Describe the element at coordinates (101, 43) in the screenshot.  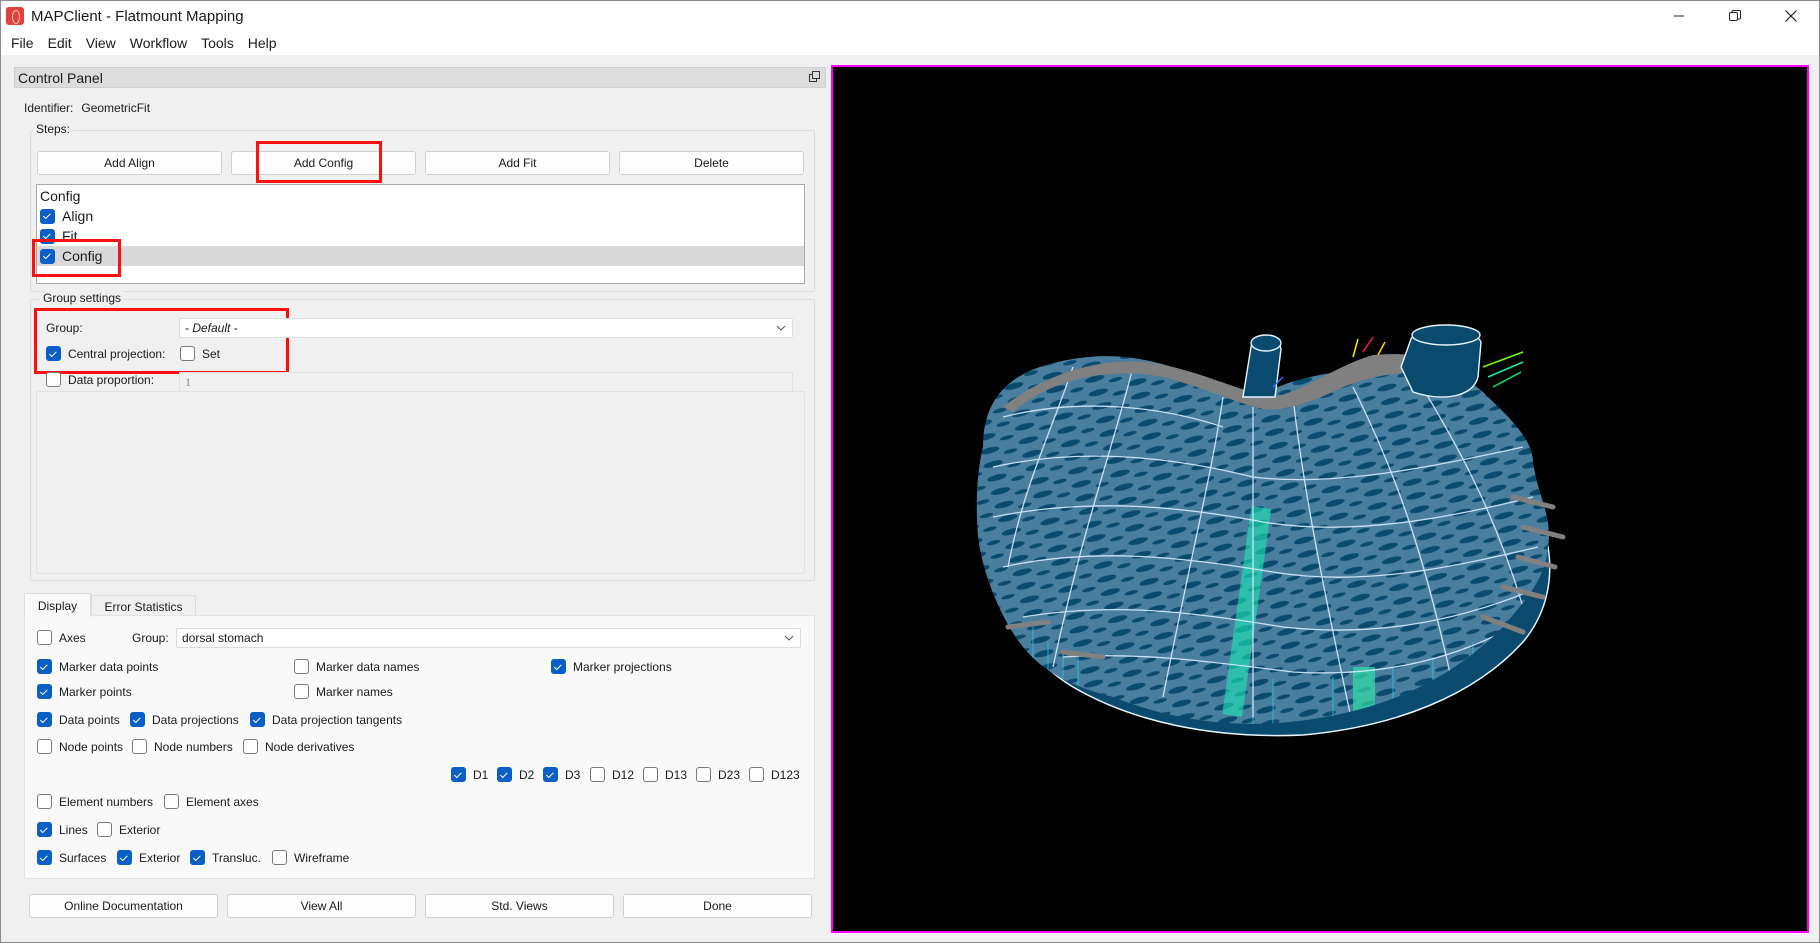
I see `menu-view: View` at that location.